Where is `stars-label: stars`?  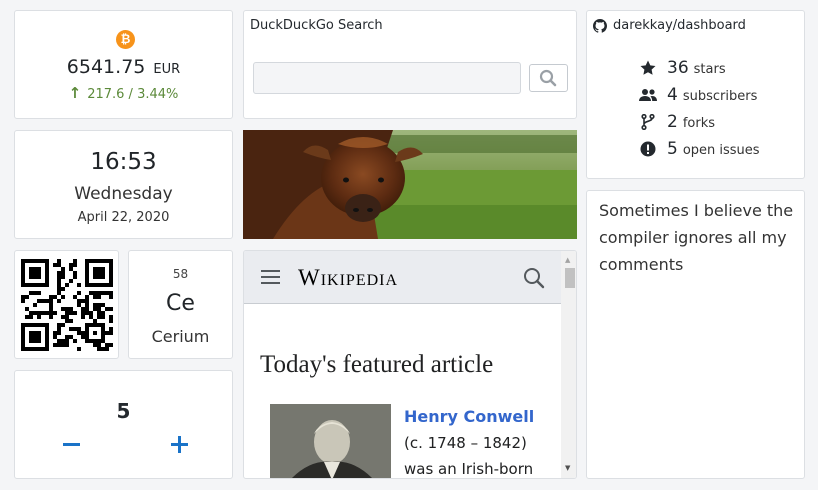 stars-label: stars is located at coordinates (709, 69).